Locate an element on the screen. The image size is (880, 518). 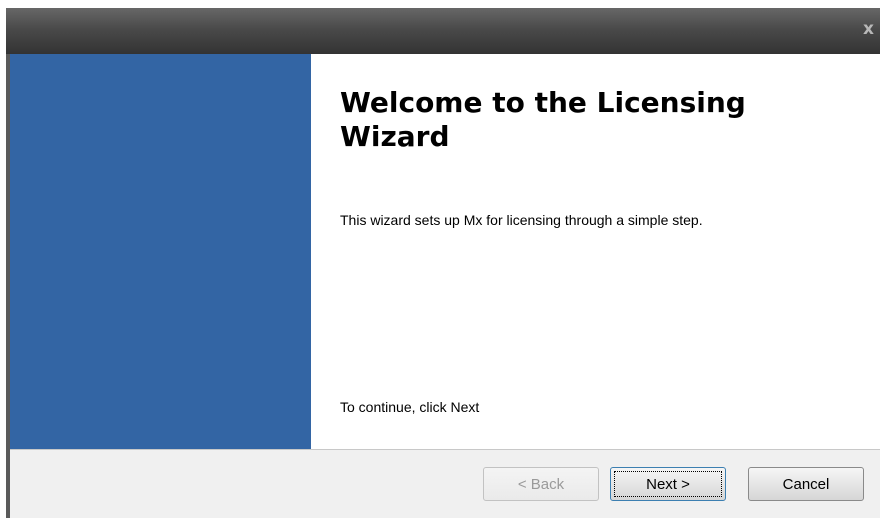
focus-rectangle is located at coordinates (668, 484).